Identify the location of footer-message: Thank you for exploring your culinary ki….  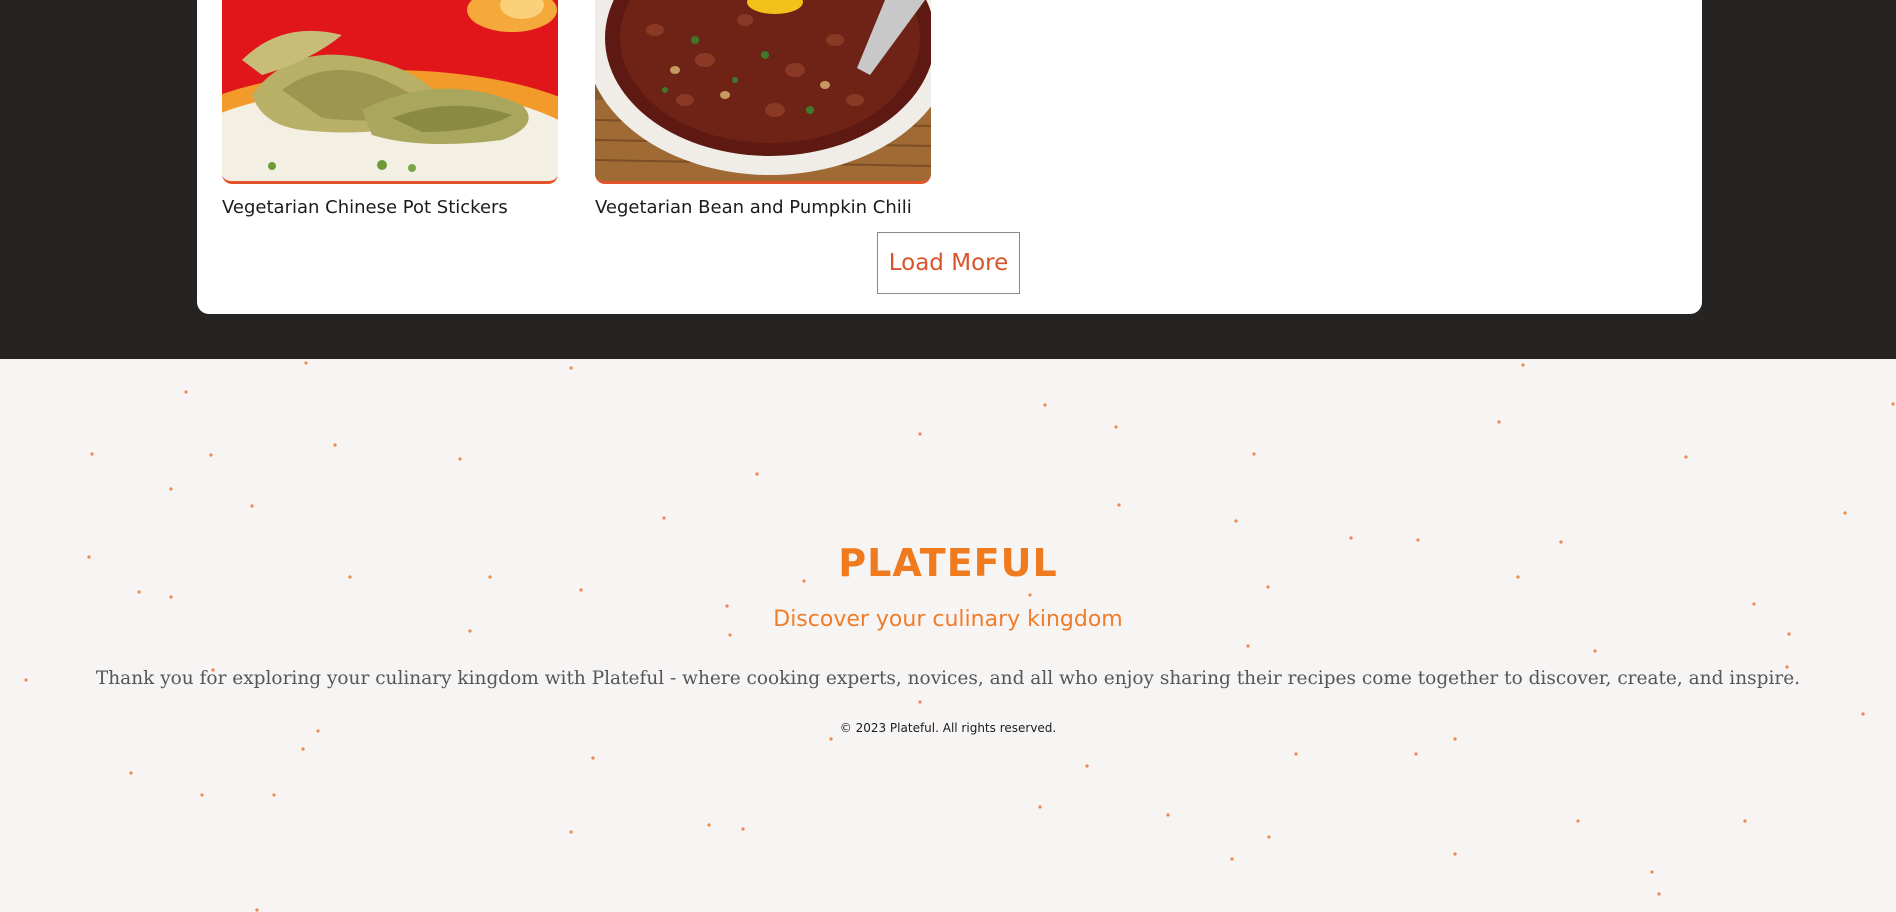
(948, 678).